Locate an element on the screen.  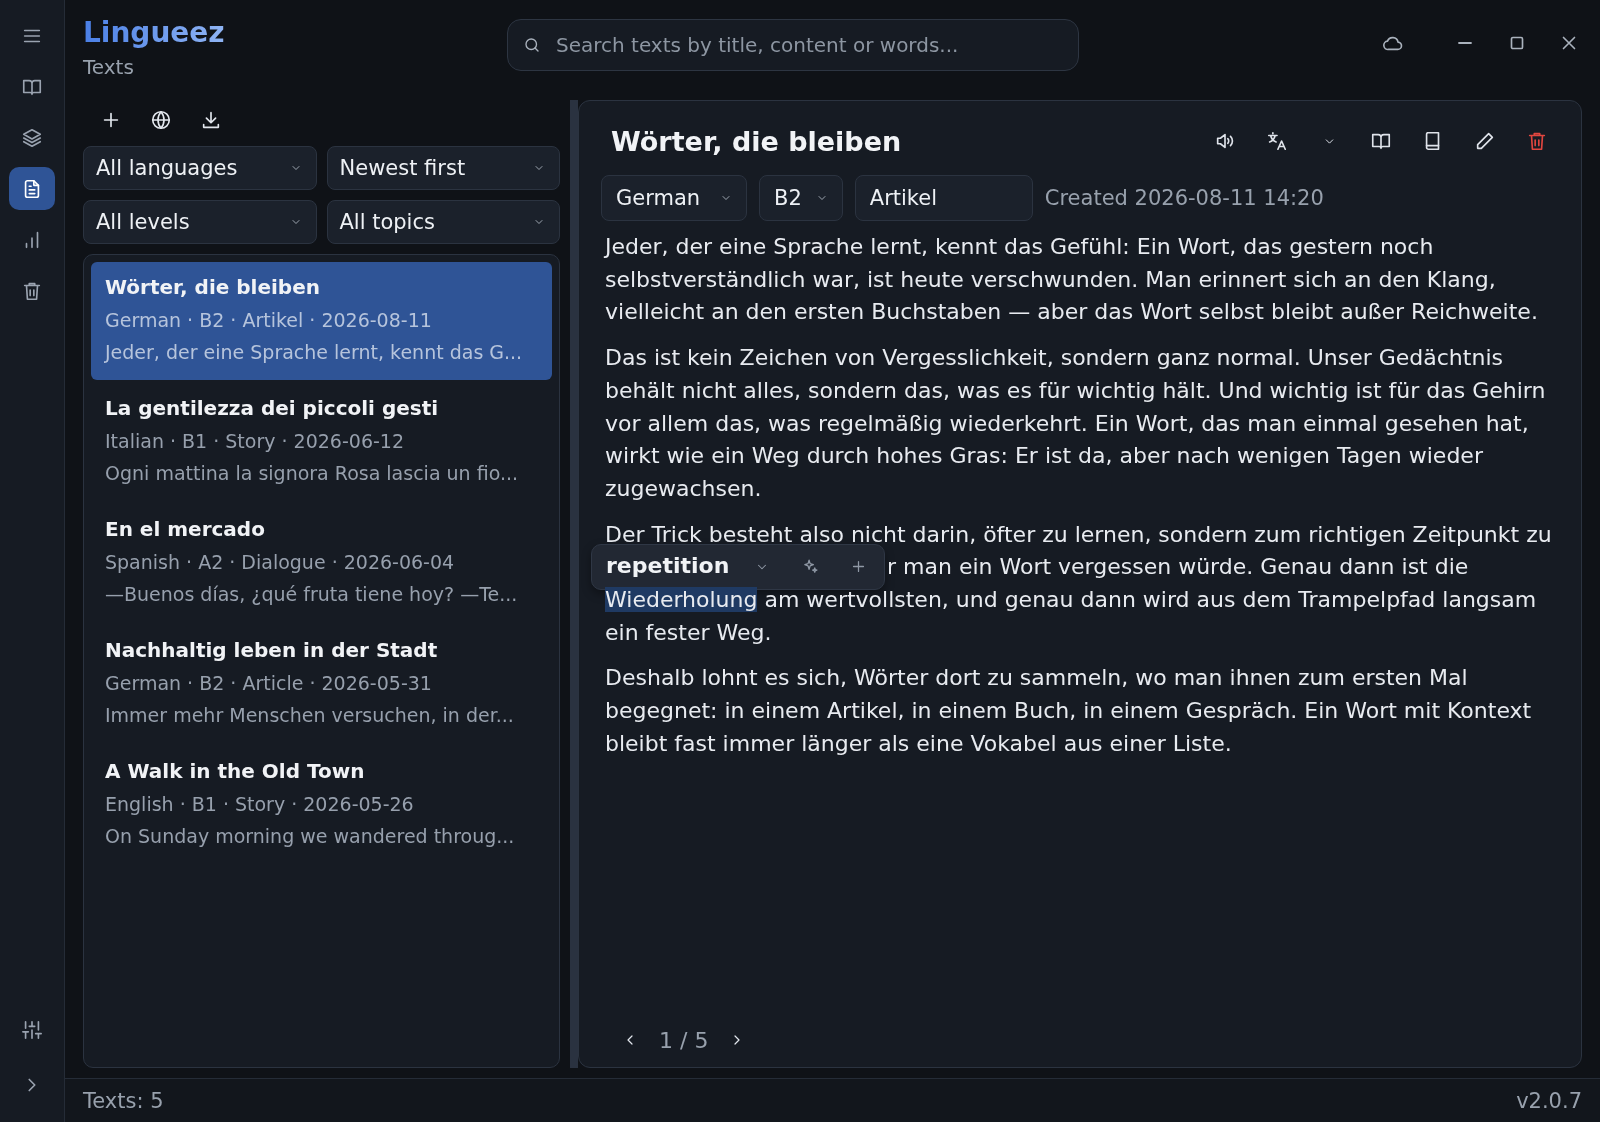
level-select: B2 is located at coordinates (801, 198).